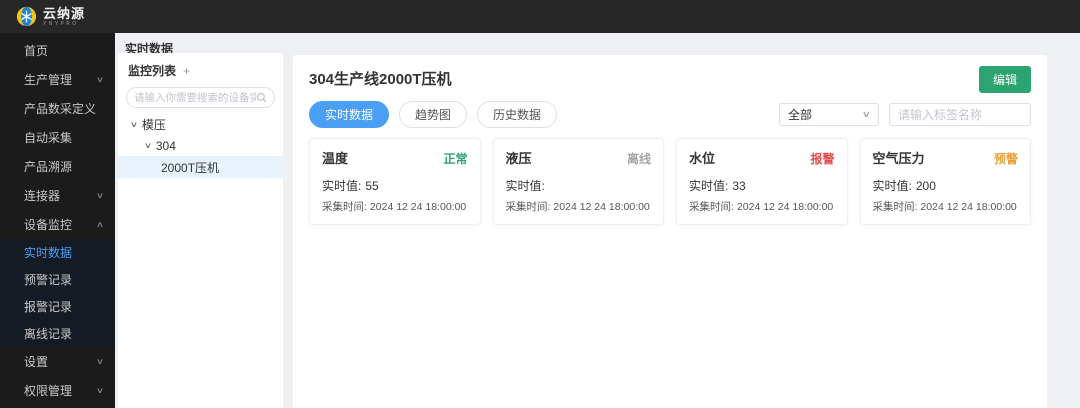 Image resolution: width=1080 pixels, height=408 pixels. Describe the element at coordinates (26, 16) in the screenshot. I see `brand-logo-icon` at that location.